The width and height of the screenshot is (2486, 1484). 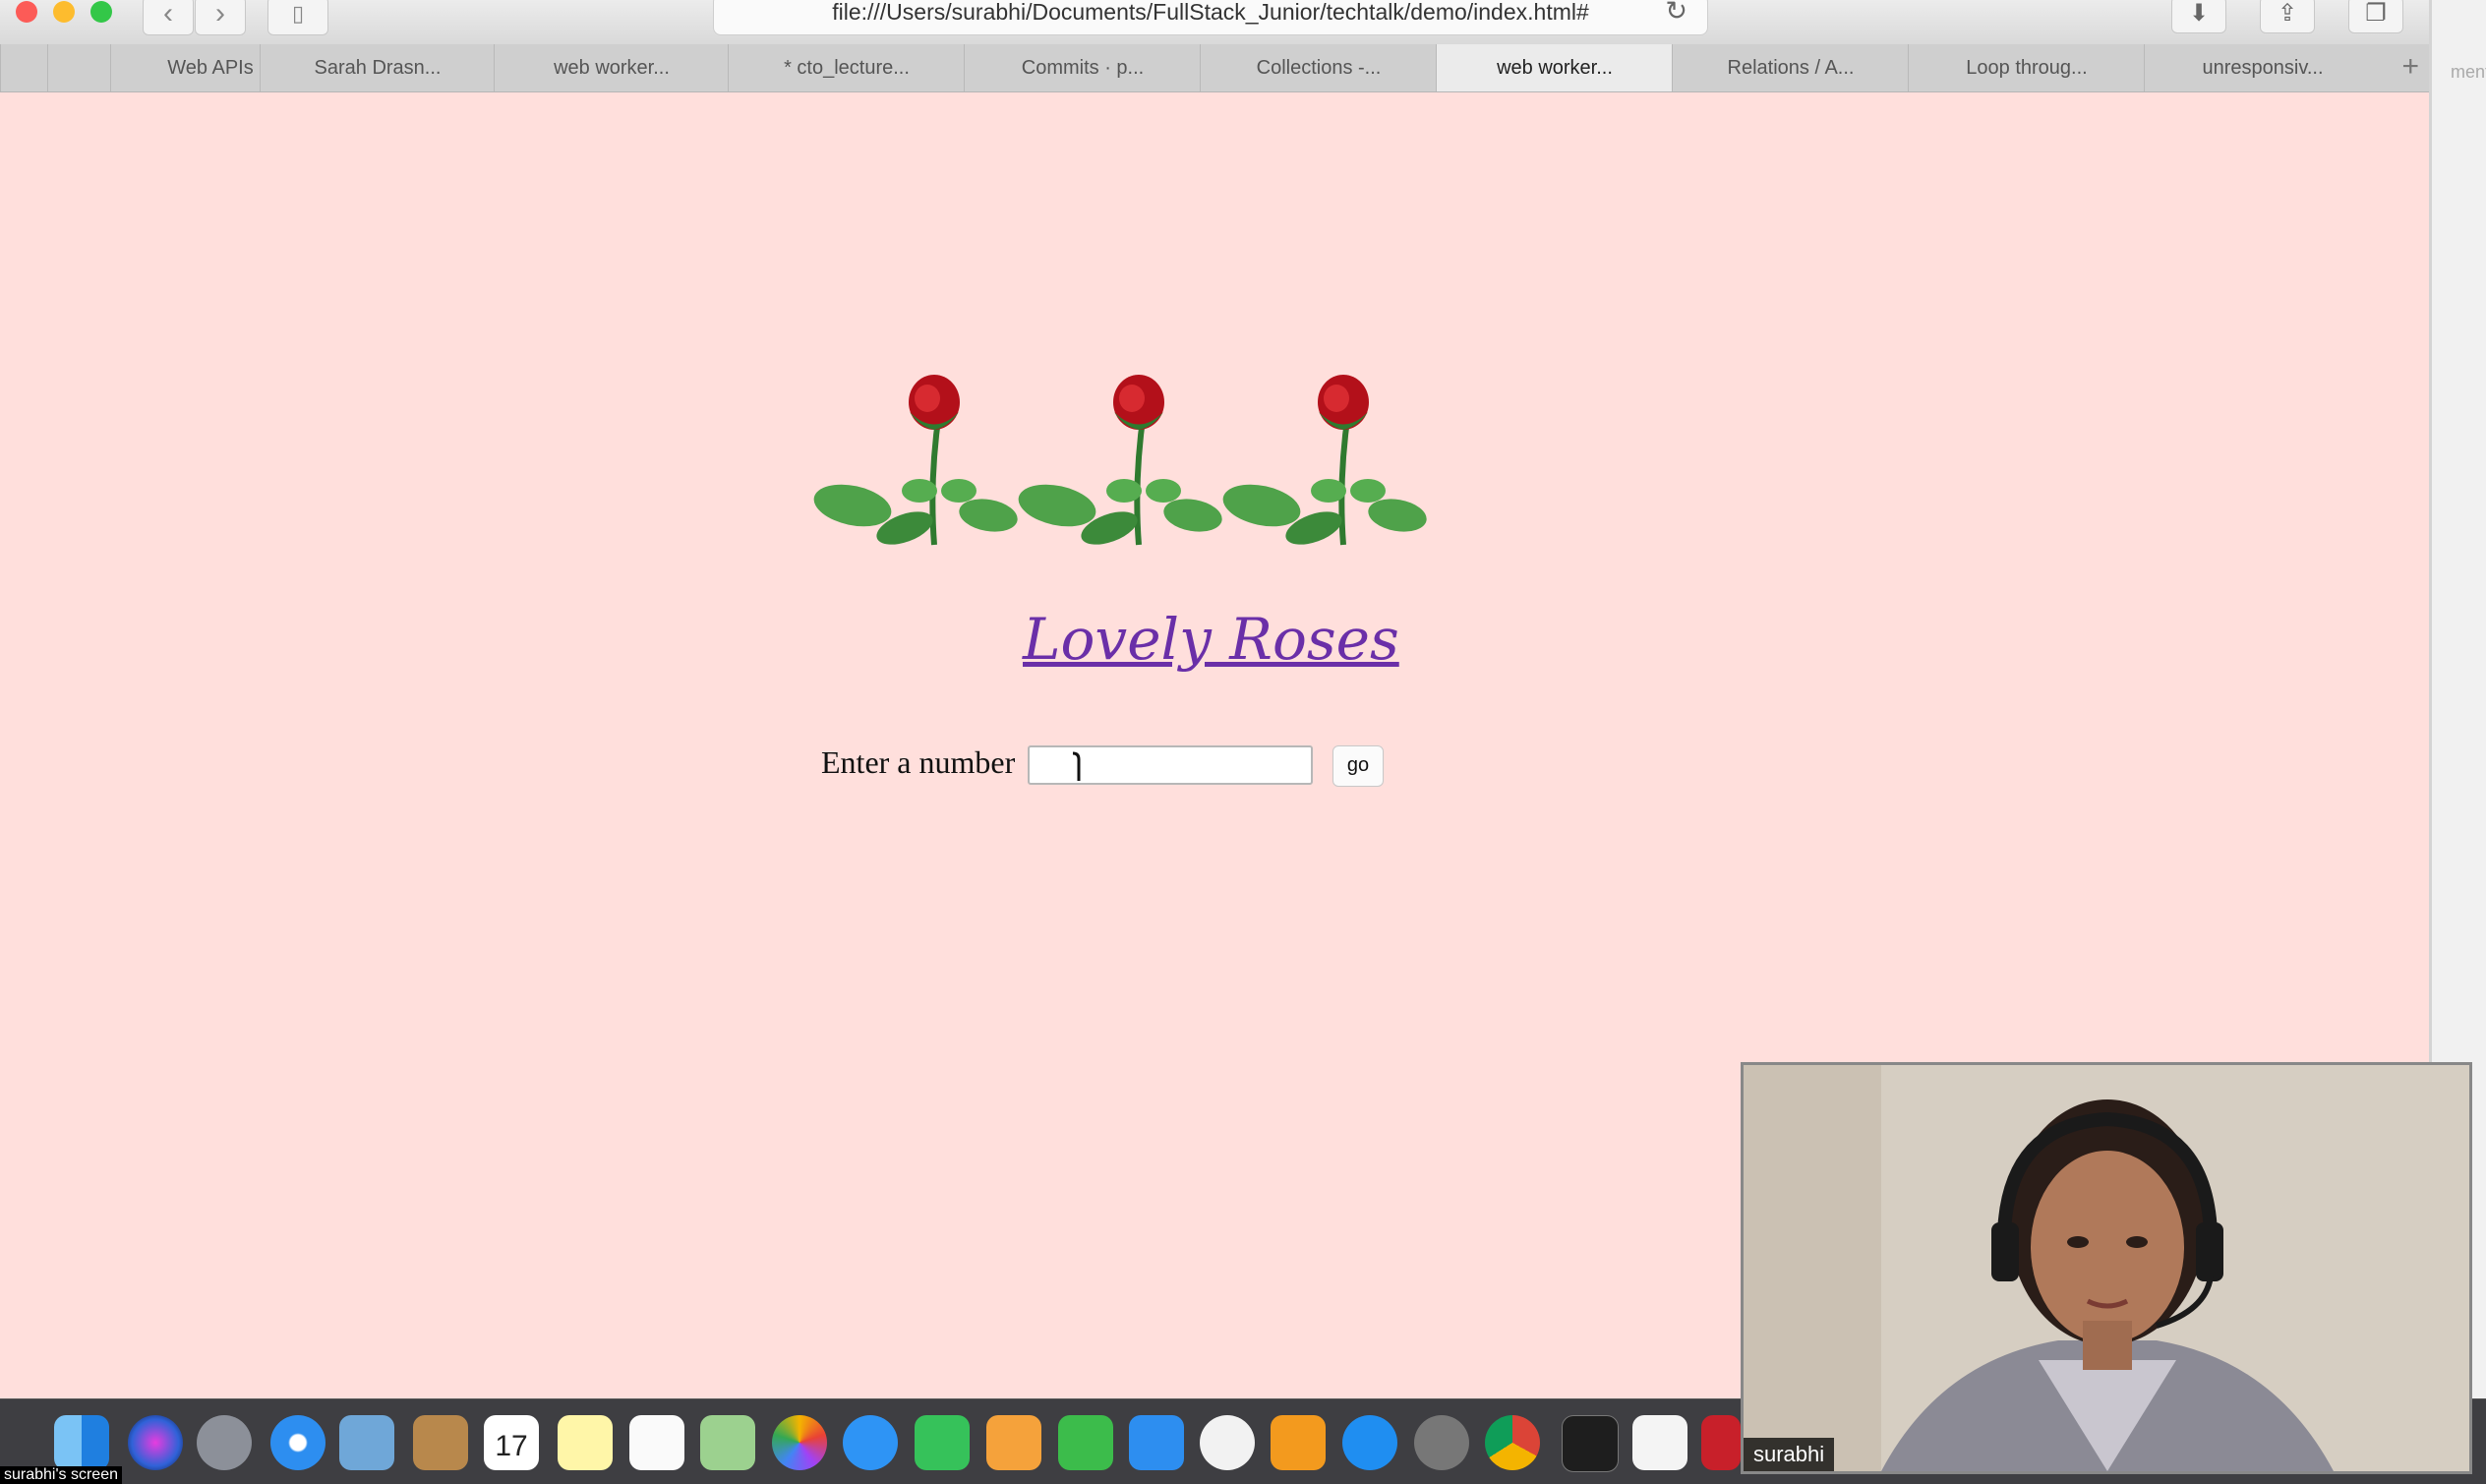 I want to click on keynote-icon, so click(x=1156, y=1443).